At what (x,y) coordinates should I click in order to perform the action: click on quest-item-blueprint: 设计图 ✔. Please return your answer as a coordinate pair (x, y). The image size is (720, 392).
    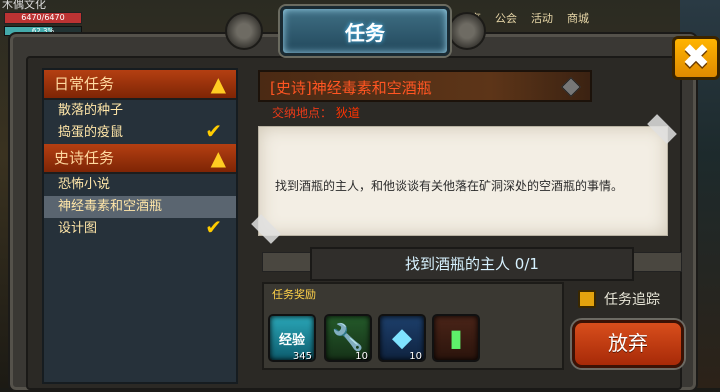
    Looking at the image, I should click on (140, 227).